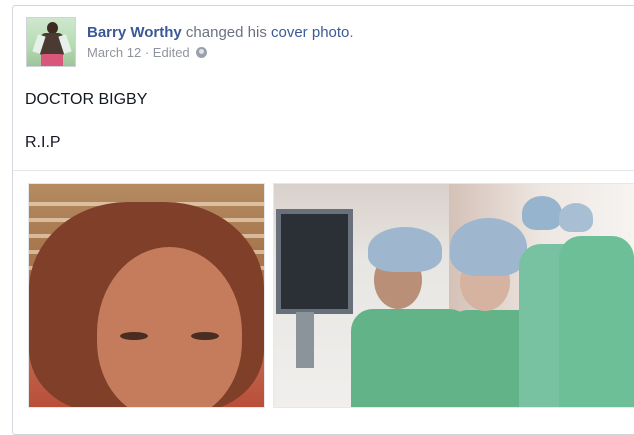  I want to click on avatar-shorts, so click(52, 60).